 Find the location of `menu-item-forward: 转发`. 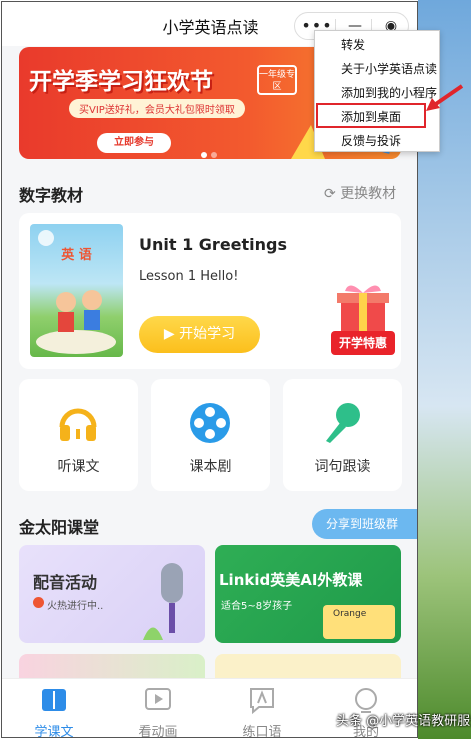

menu-item-forward: 转发 is located at coordinates (377, 45).